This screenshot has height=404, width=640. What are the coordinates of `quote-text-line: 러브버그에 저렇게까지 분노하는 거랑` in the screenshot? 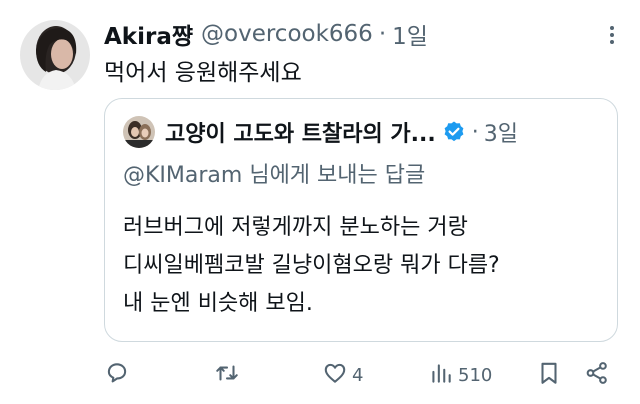 It's located at (295, 227).